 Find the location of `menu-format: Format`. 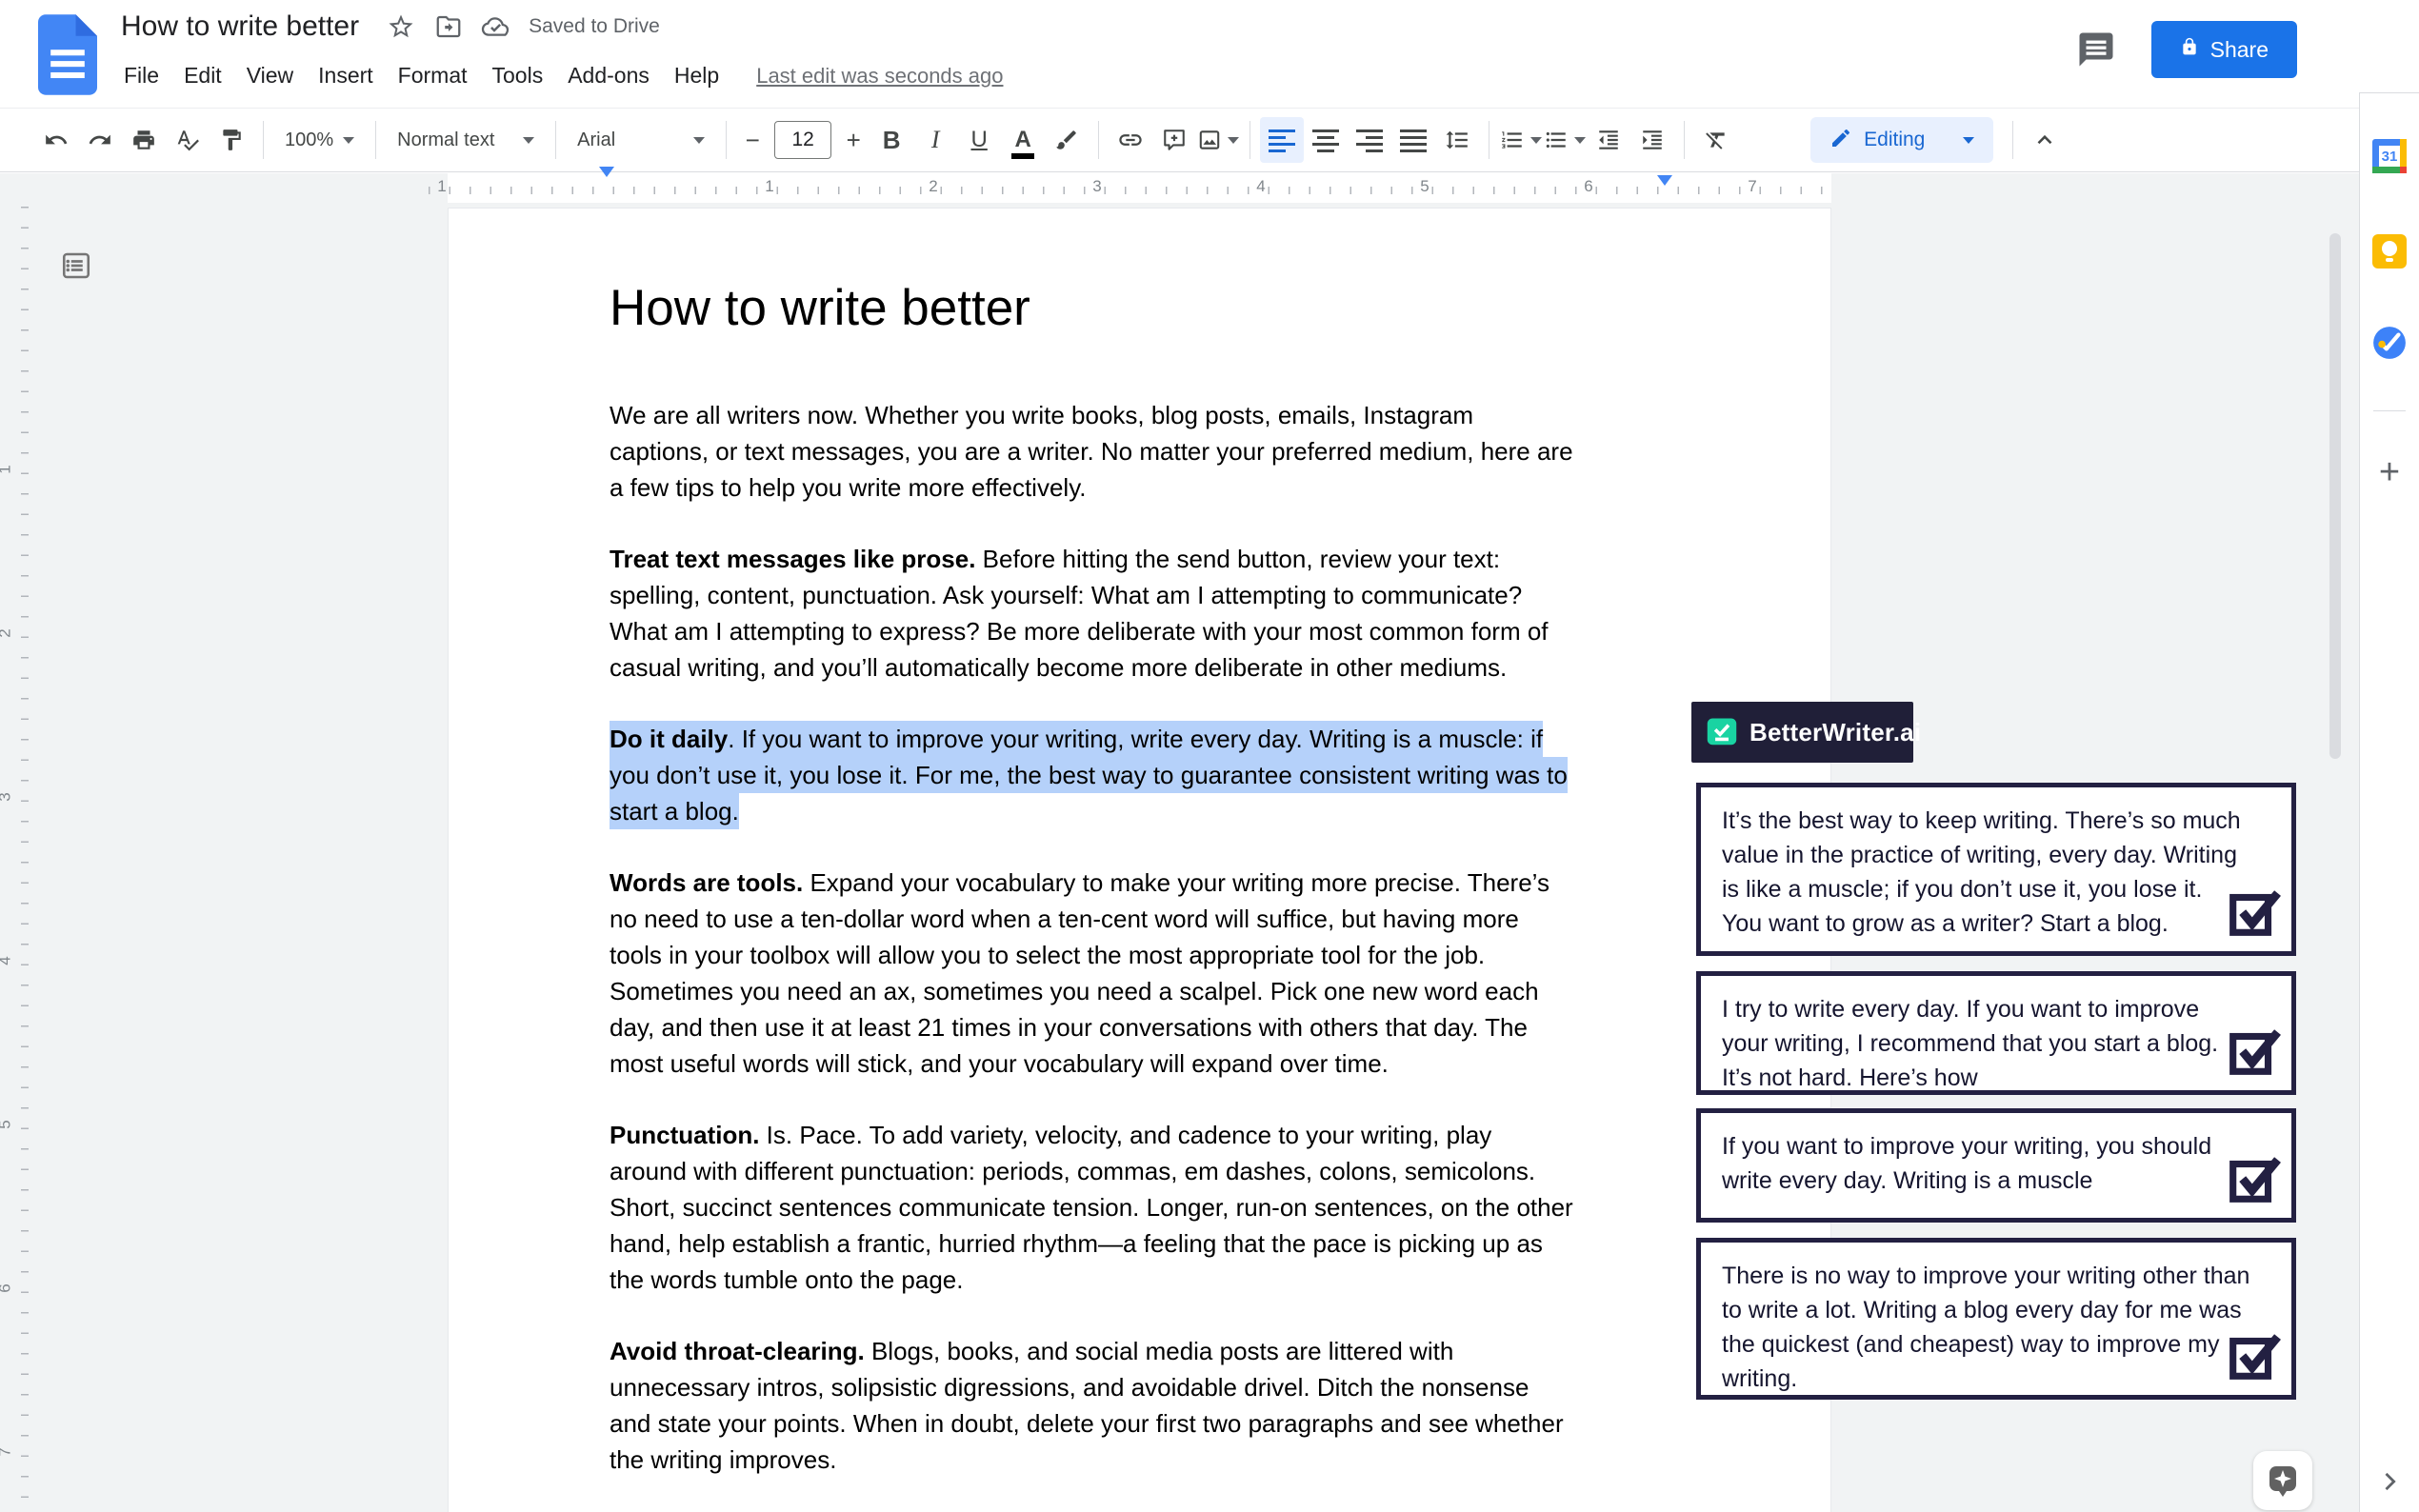

menu-format: Format is located at coordinates (433, 75).